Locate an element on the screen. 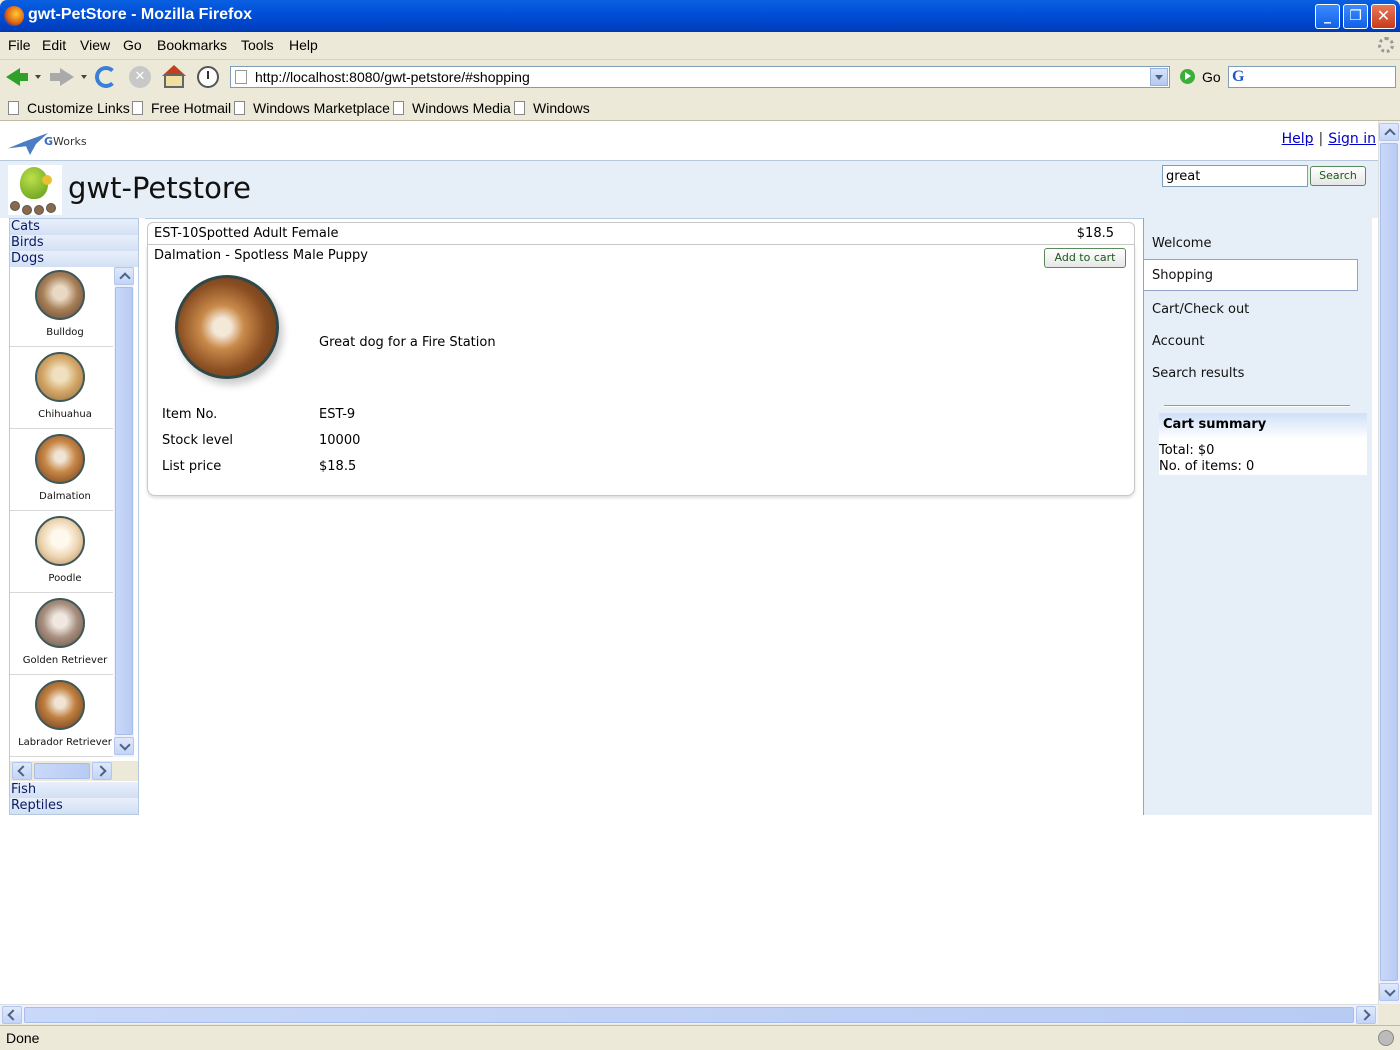 The width and height of the screenshot is (1400, 1050). nav-account: Account is located at coordinates (1251, 342).